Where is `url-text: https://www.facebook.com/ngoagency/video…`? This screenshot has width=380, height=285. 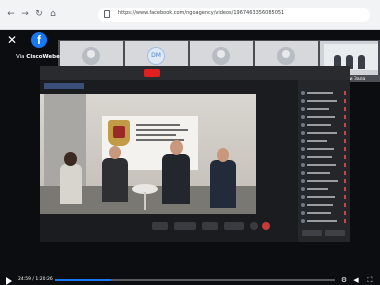
url-text: https://www.facebook.com/ngoagency/video… is located at coordinates (201, 13).